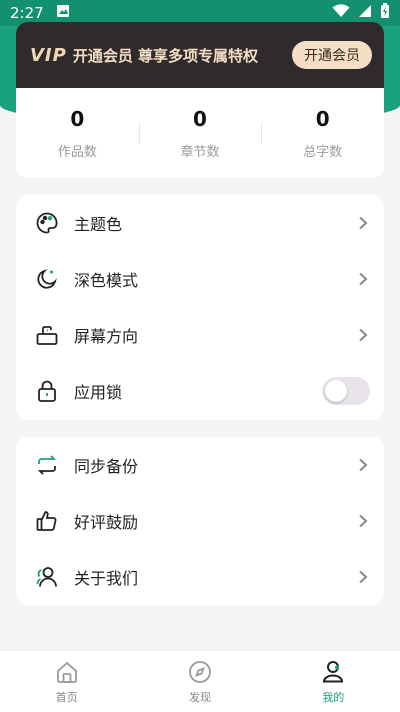  I want to click on stat-chapters: 0 章节数, so click(200, 133).